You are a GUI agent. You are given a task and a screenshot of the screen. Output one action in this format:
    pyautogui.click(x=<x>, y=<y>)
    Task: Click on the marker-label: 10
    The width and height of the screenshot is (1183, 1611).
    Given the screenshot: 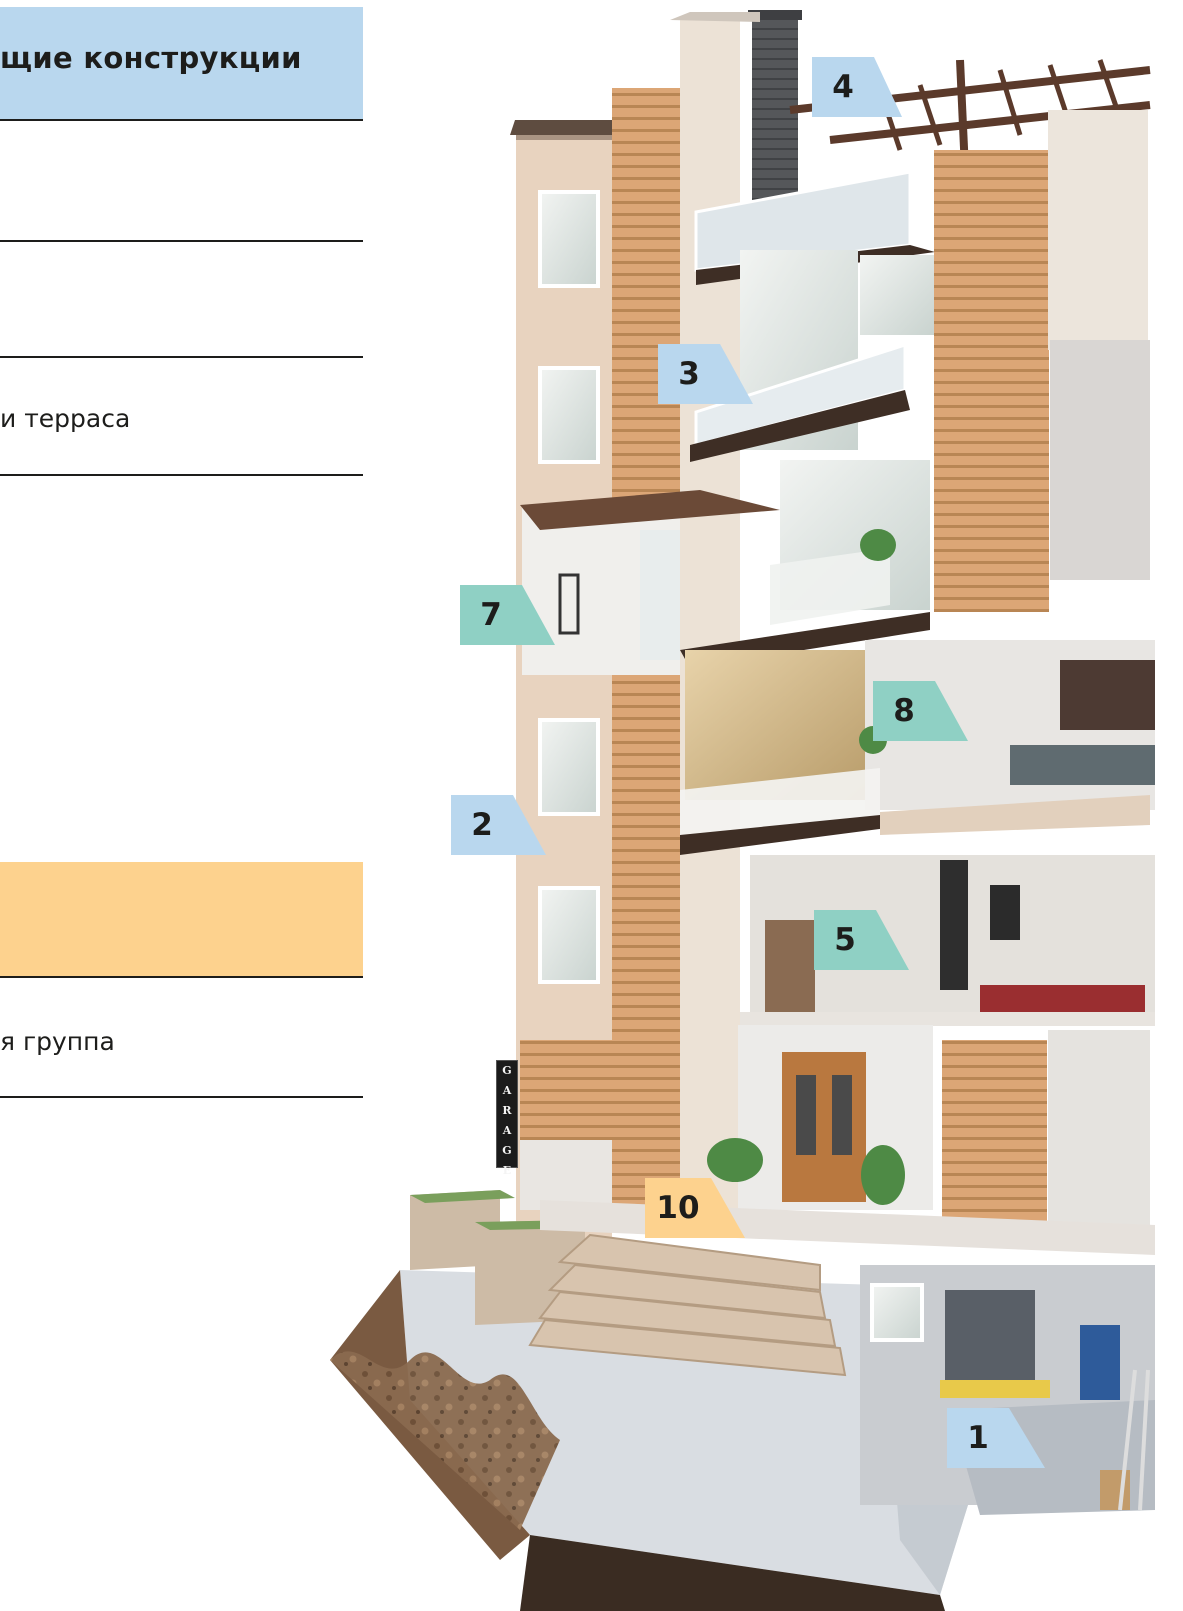 What is the action you would take?
    pyautogui.click(x=678, y=1208)
    